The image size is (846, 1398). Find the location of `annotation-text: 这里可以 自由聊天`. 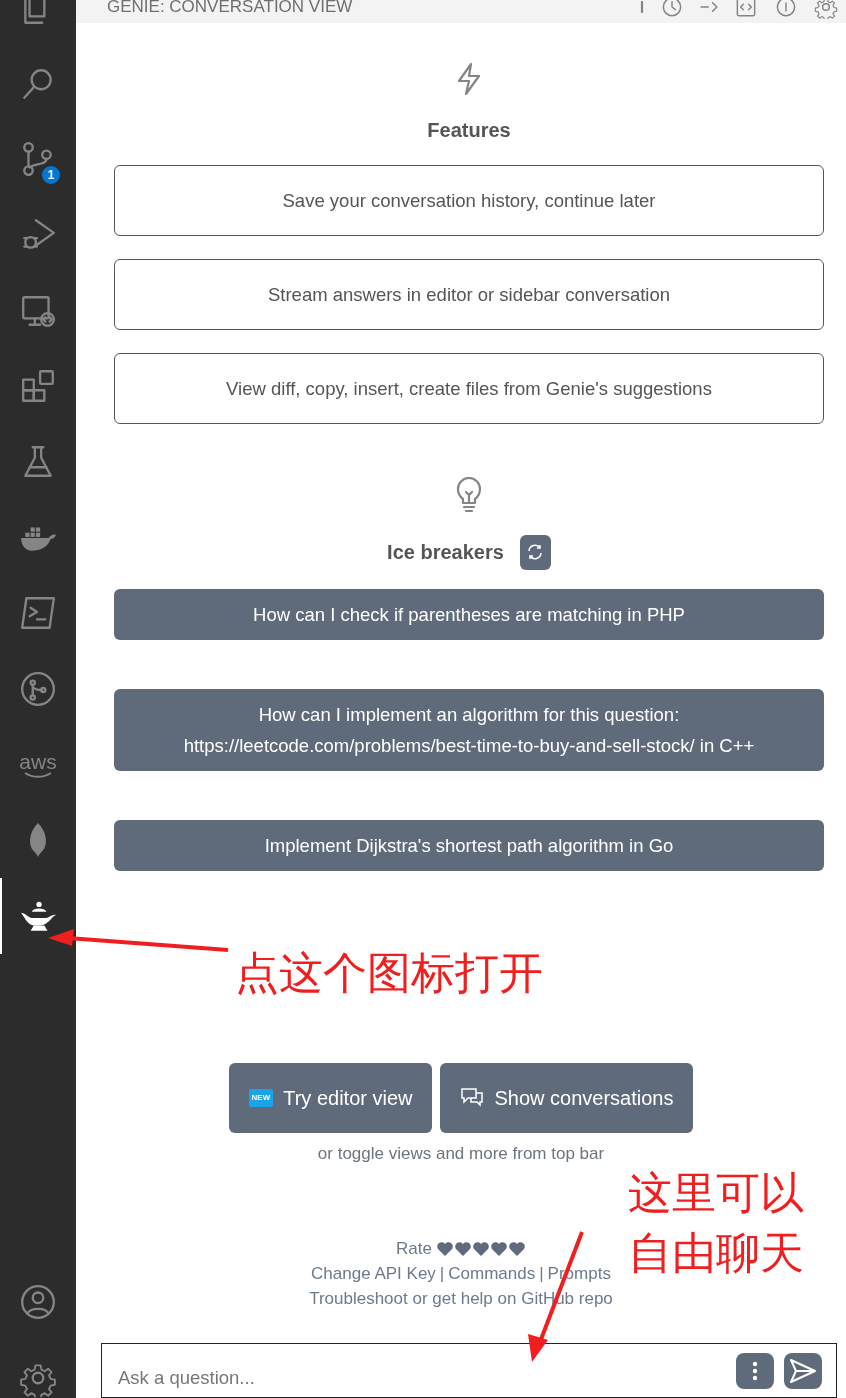

annotation-text: 这里可以 自由聊天 is located at coordinates (716, 1223).